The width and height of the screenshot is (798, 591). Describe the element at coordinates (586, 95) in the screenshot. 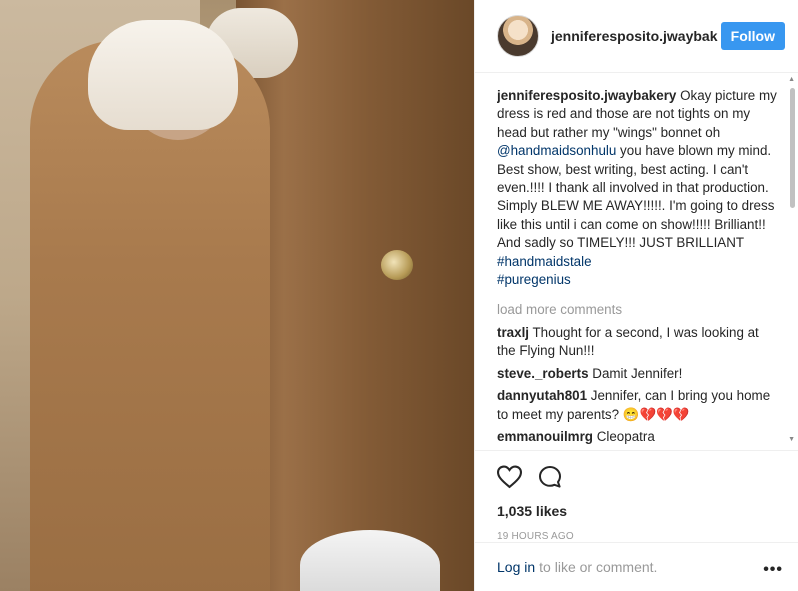

I see `caption-author: jenniferesposito.jwaybakery` at that location.